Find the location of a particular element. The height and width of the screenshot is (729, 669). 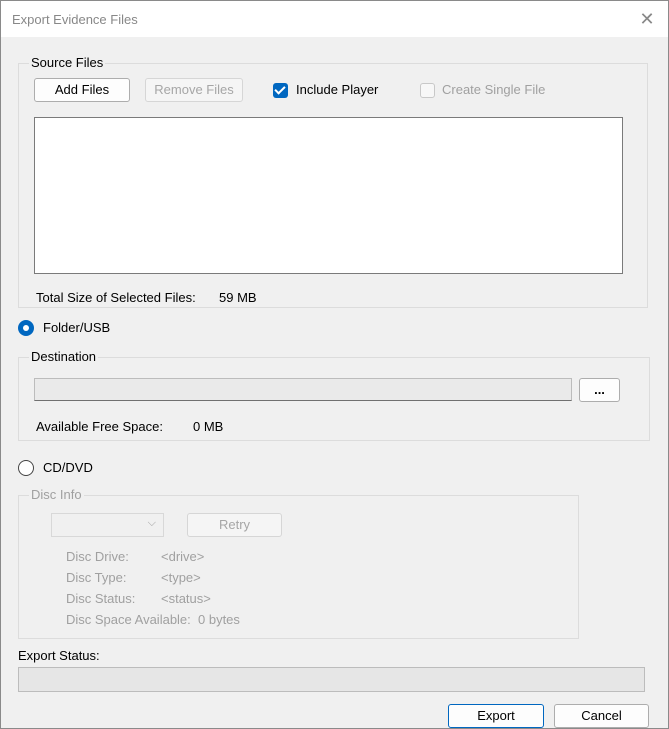

destination-label: Destination is located at coordinates (64, 356).